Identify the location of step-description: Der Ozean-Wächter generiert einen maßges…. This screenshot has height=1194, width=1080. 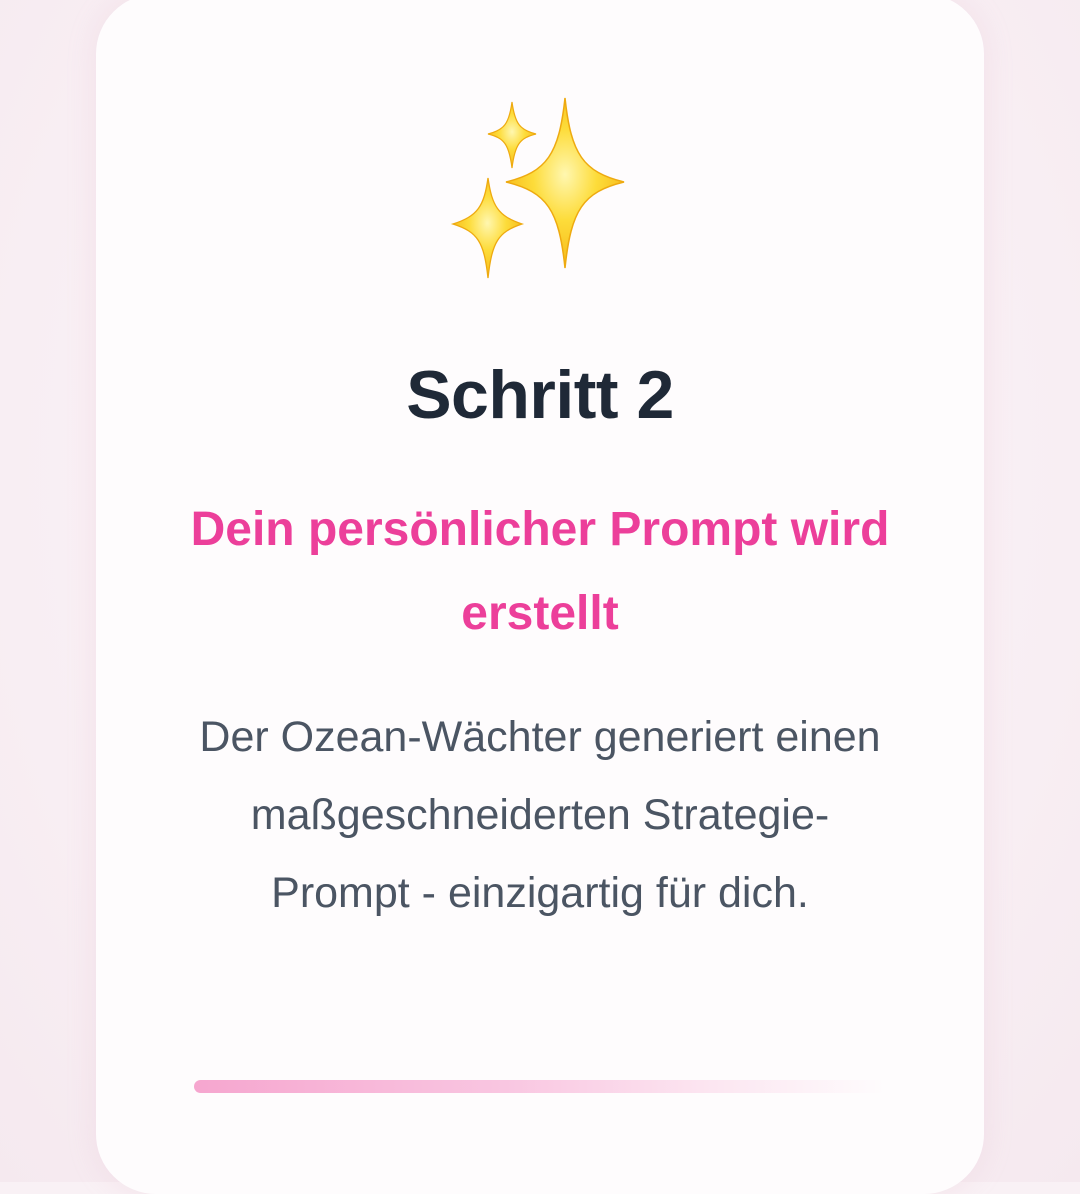
(540, 815).